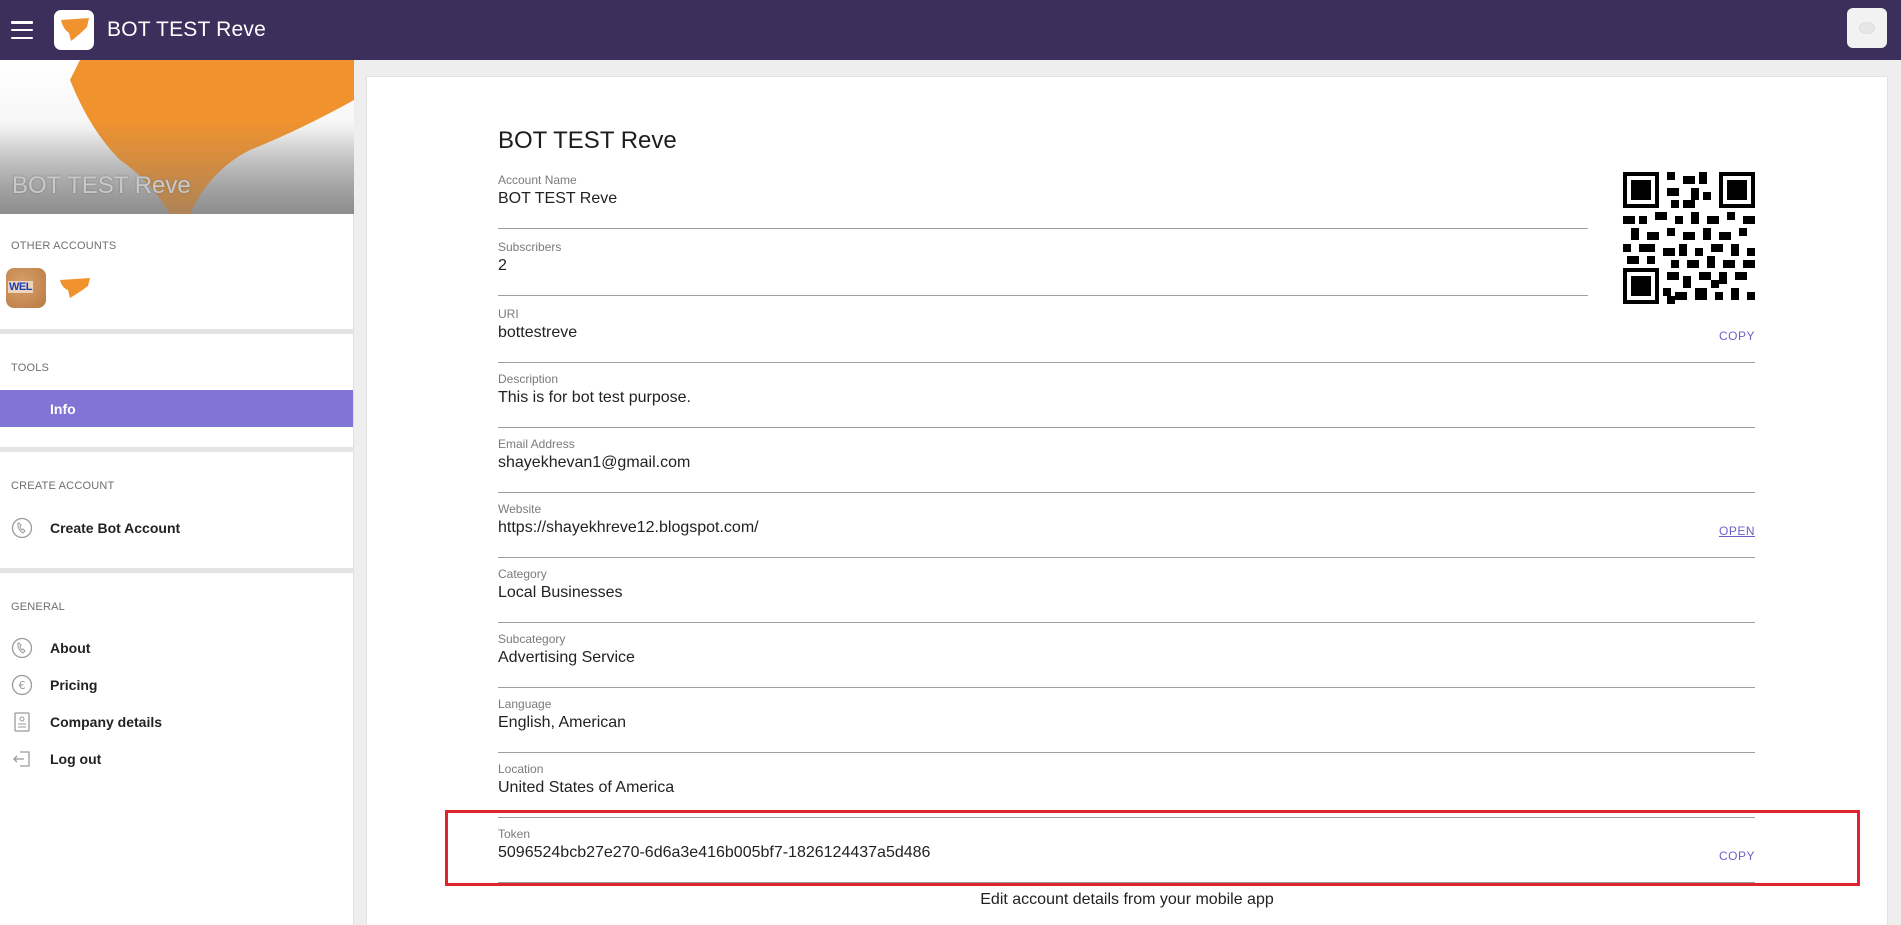  I want to click on field-label: URI, so click(508, 314).